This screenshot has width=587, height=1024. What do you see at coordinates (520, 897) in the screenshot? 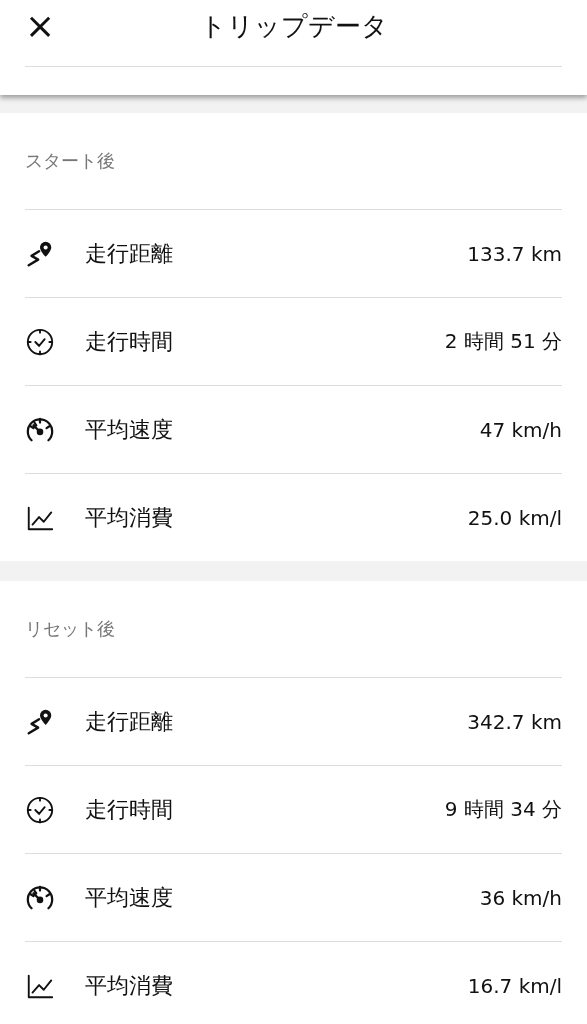
I see `metric-value: 36 km/h` at bounding box center [520, 897].